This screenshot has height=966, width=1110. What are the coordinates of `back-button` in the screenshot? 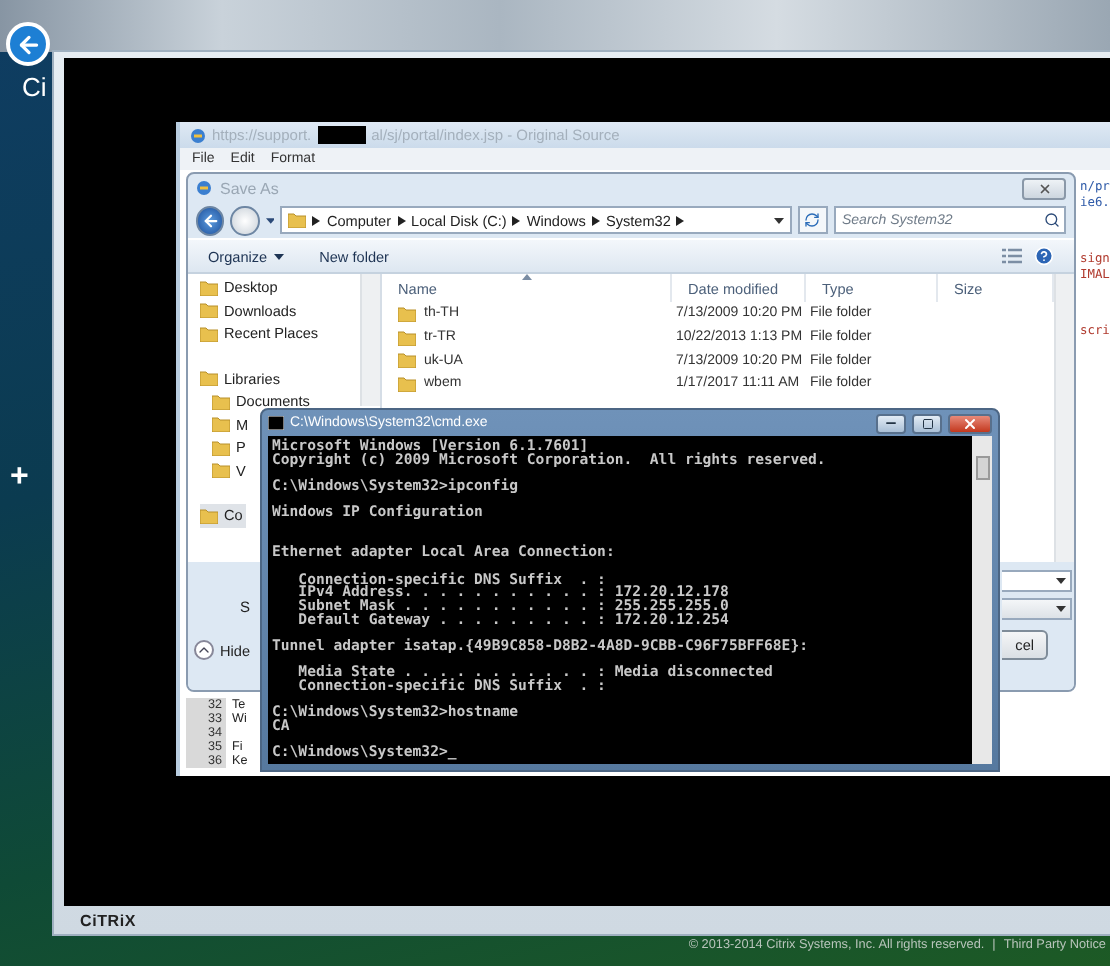 It's located at (210, 220).